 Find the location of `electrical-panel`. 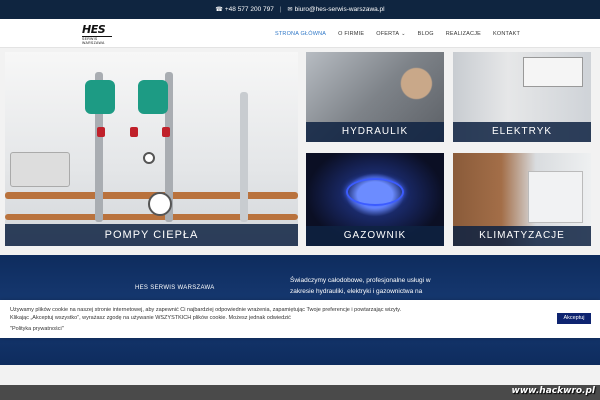

electrical-panel is located at coordinates (553, 72).